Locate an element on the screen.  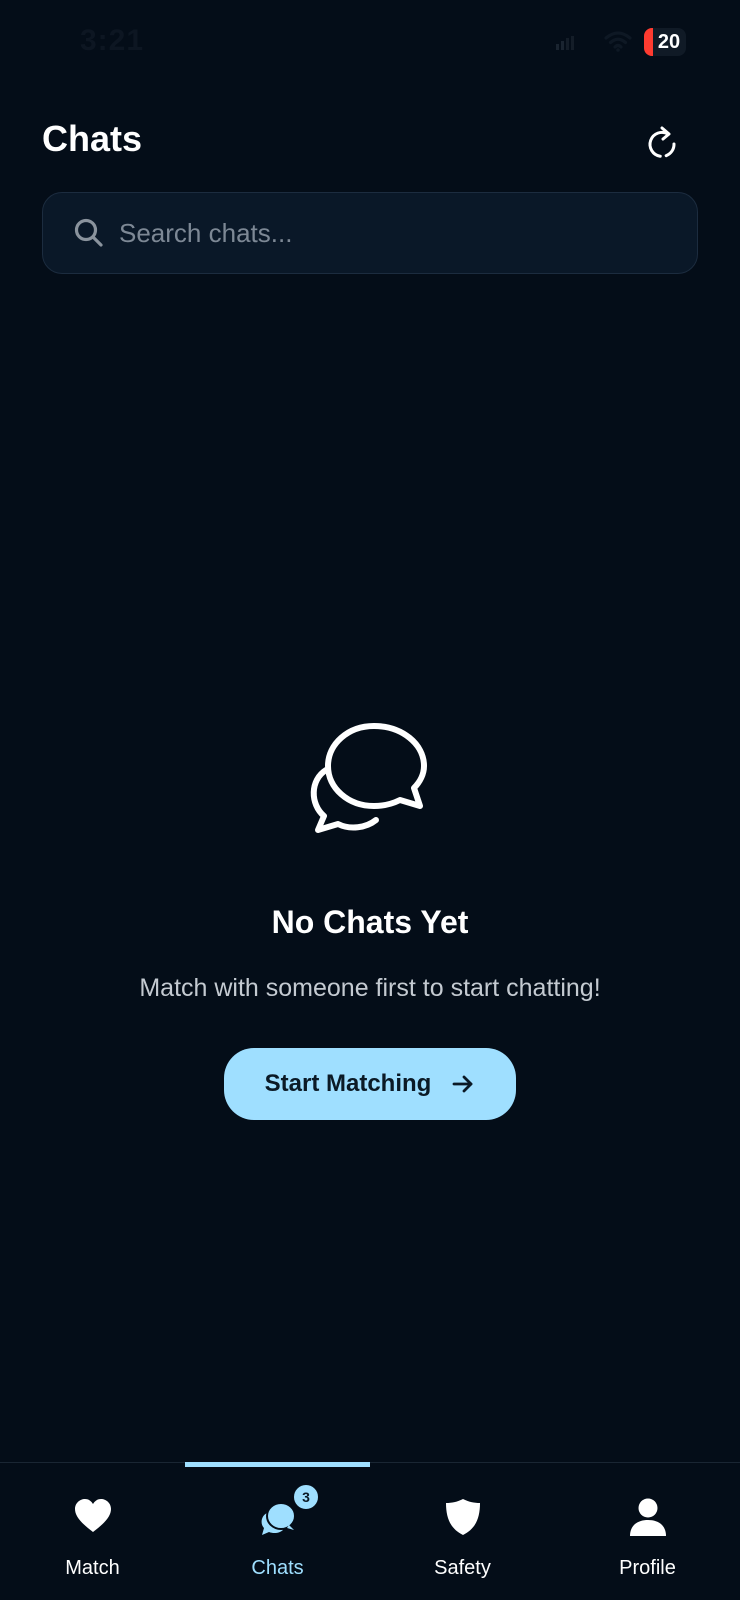
arrow-right-icon is located at coordinates (462, 1084).